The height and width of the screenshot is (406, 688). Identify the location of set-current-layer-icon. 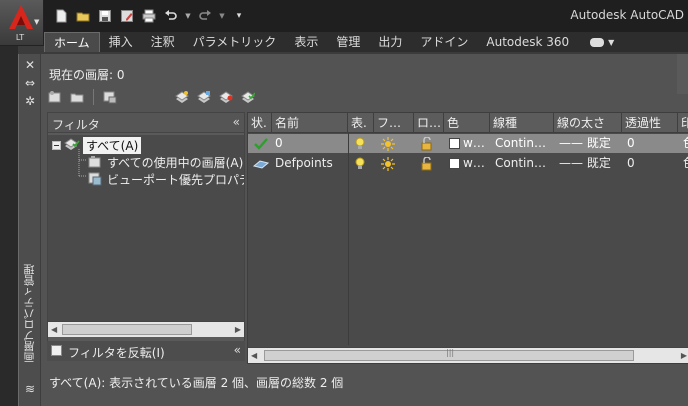
(248, 97).